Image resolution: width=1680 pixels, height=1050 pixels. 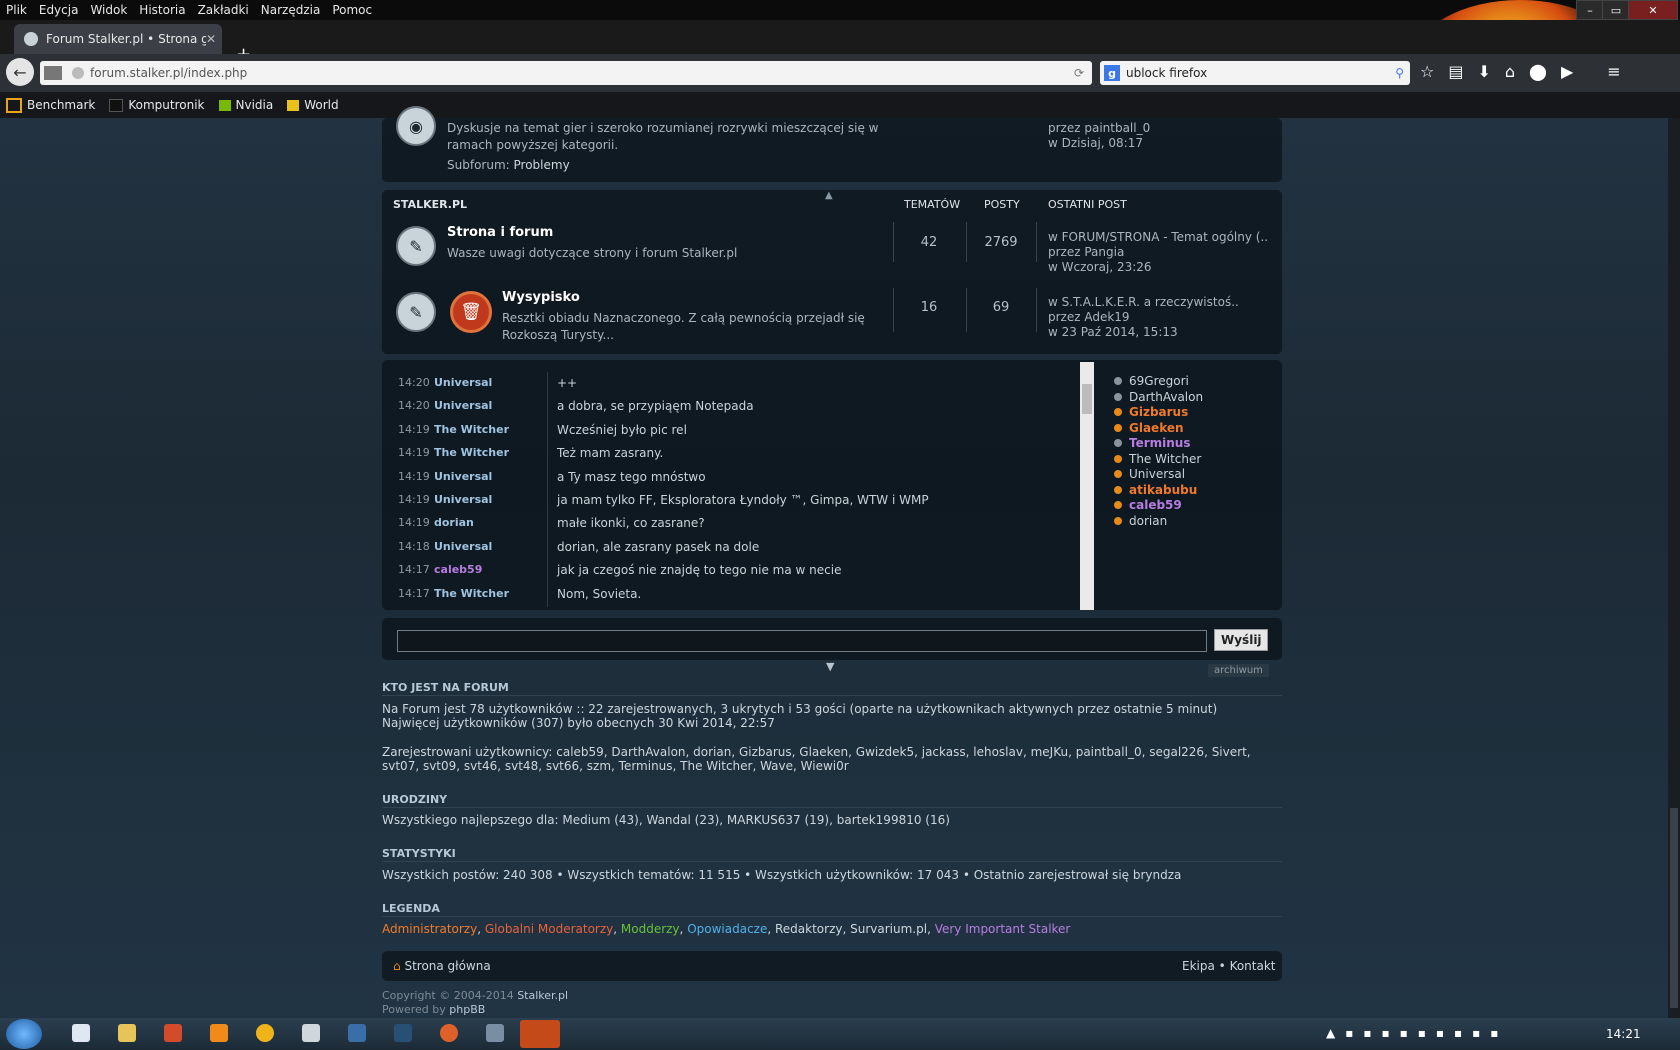 I want to click on download-icon: ⬇, so click(x=1483, y=71).